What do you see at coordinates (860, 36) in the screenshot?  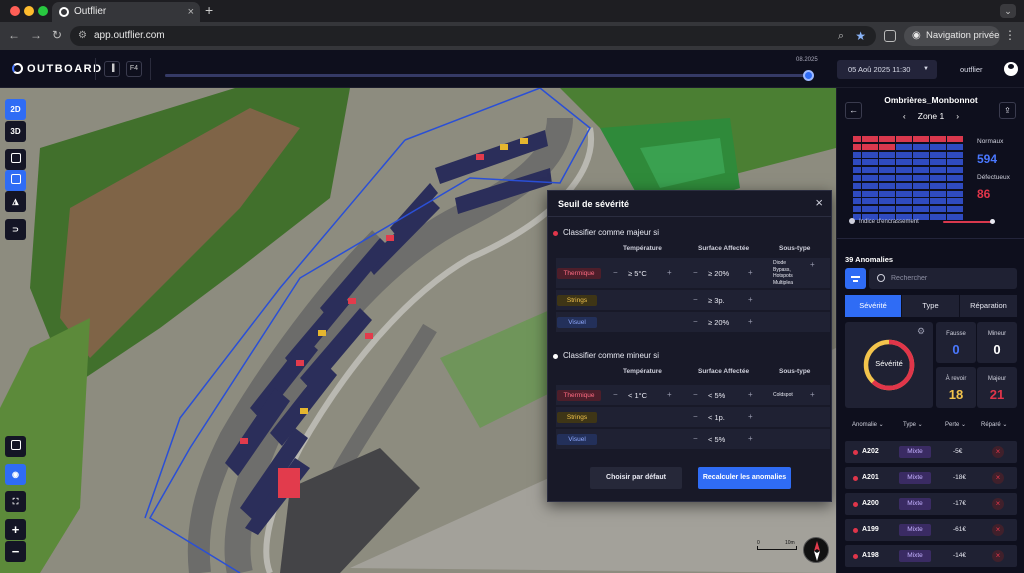 I see `bookmark-star-icon: ★` at bounding box center [860, 36].